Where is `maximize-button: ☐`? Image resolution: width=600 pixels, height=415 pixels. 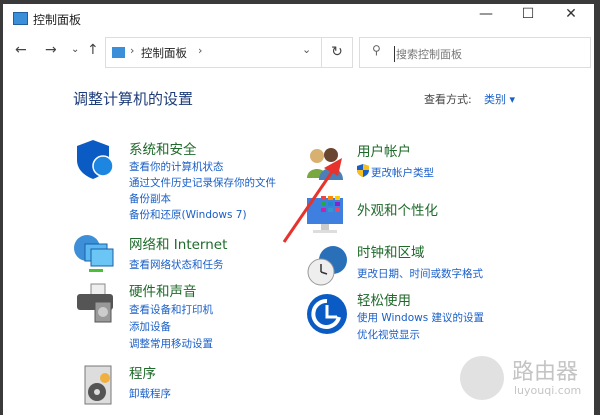
maximize-button: ☐ is located at coordinates (528, 14).